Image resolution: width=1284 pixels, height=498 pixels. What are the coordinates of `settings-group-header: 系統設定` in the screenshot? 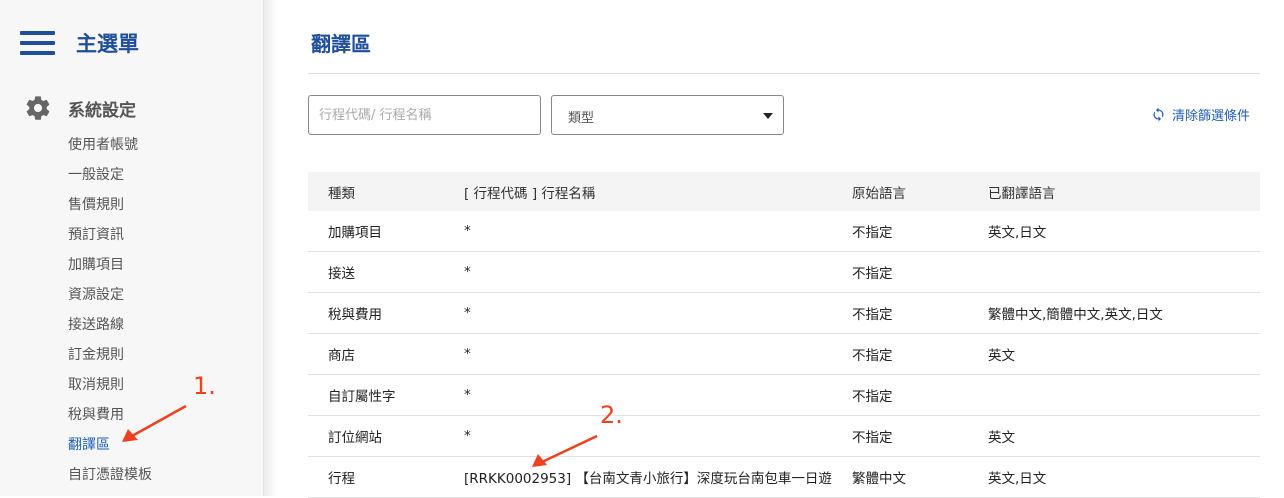 It's located at (80, 108).